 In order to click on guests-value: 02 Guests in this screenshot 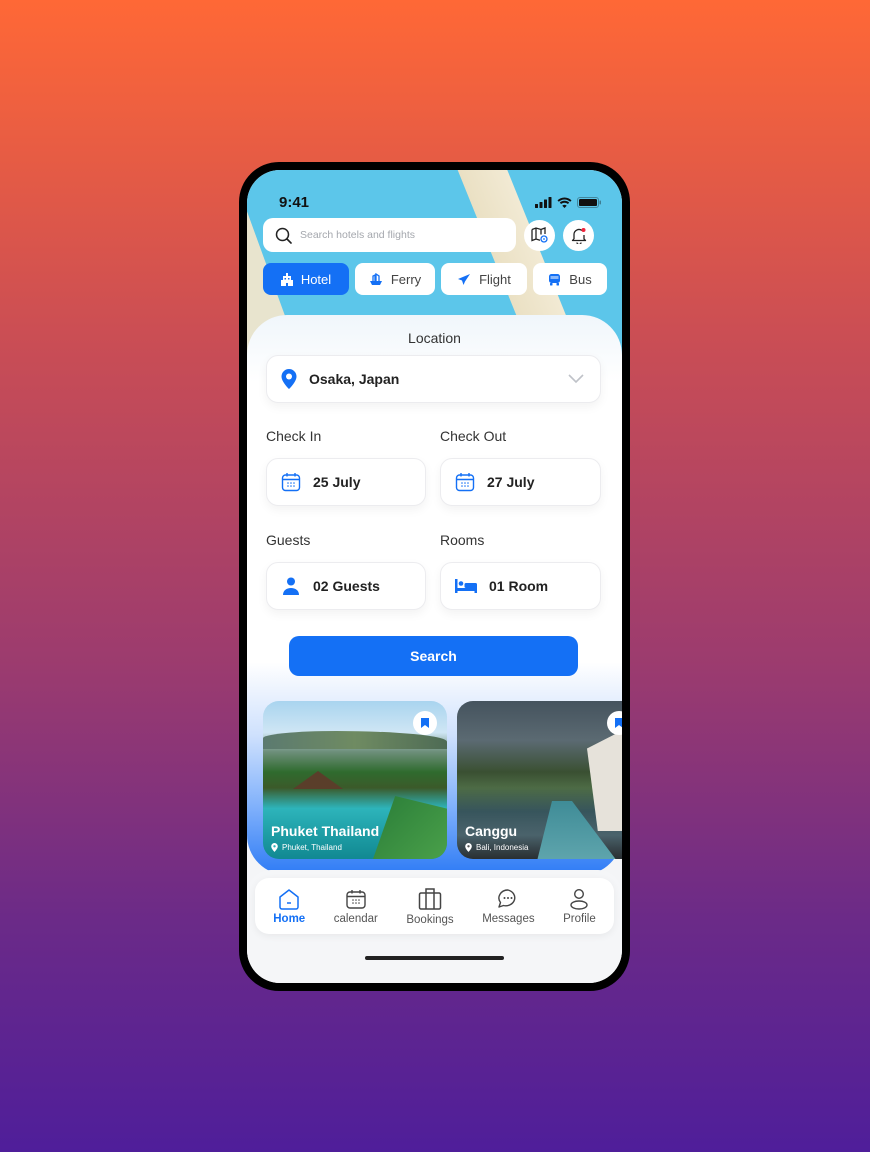, I will do `click(346, 586)`.